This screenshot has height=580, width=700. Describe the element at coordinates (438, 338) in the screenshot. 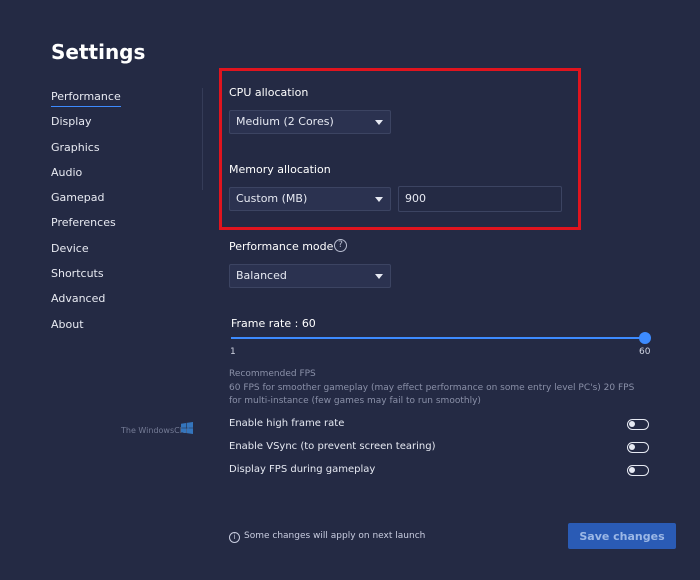

I see `frame-rate-slider-track` at that location.